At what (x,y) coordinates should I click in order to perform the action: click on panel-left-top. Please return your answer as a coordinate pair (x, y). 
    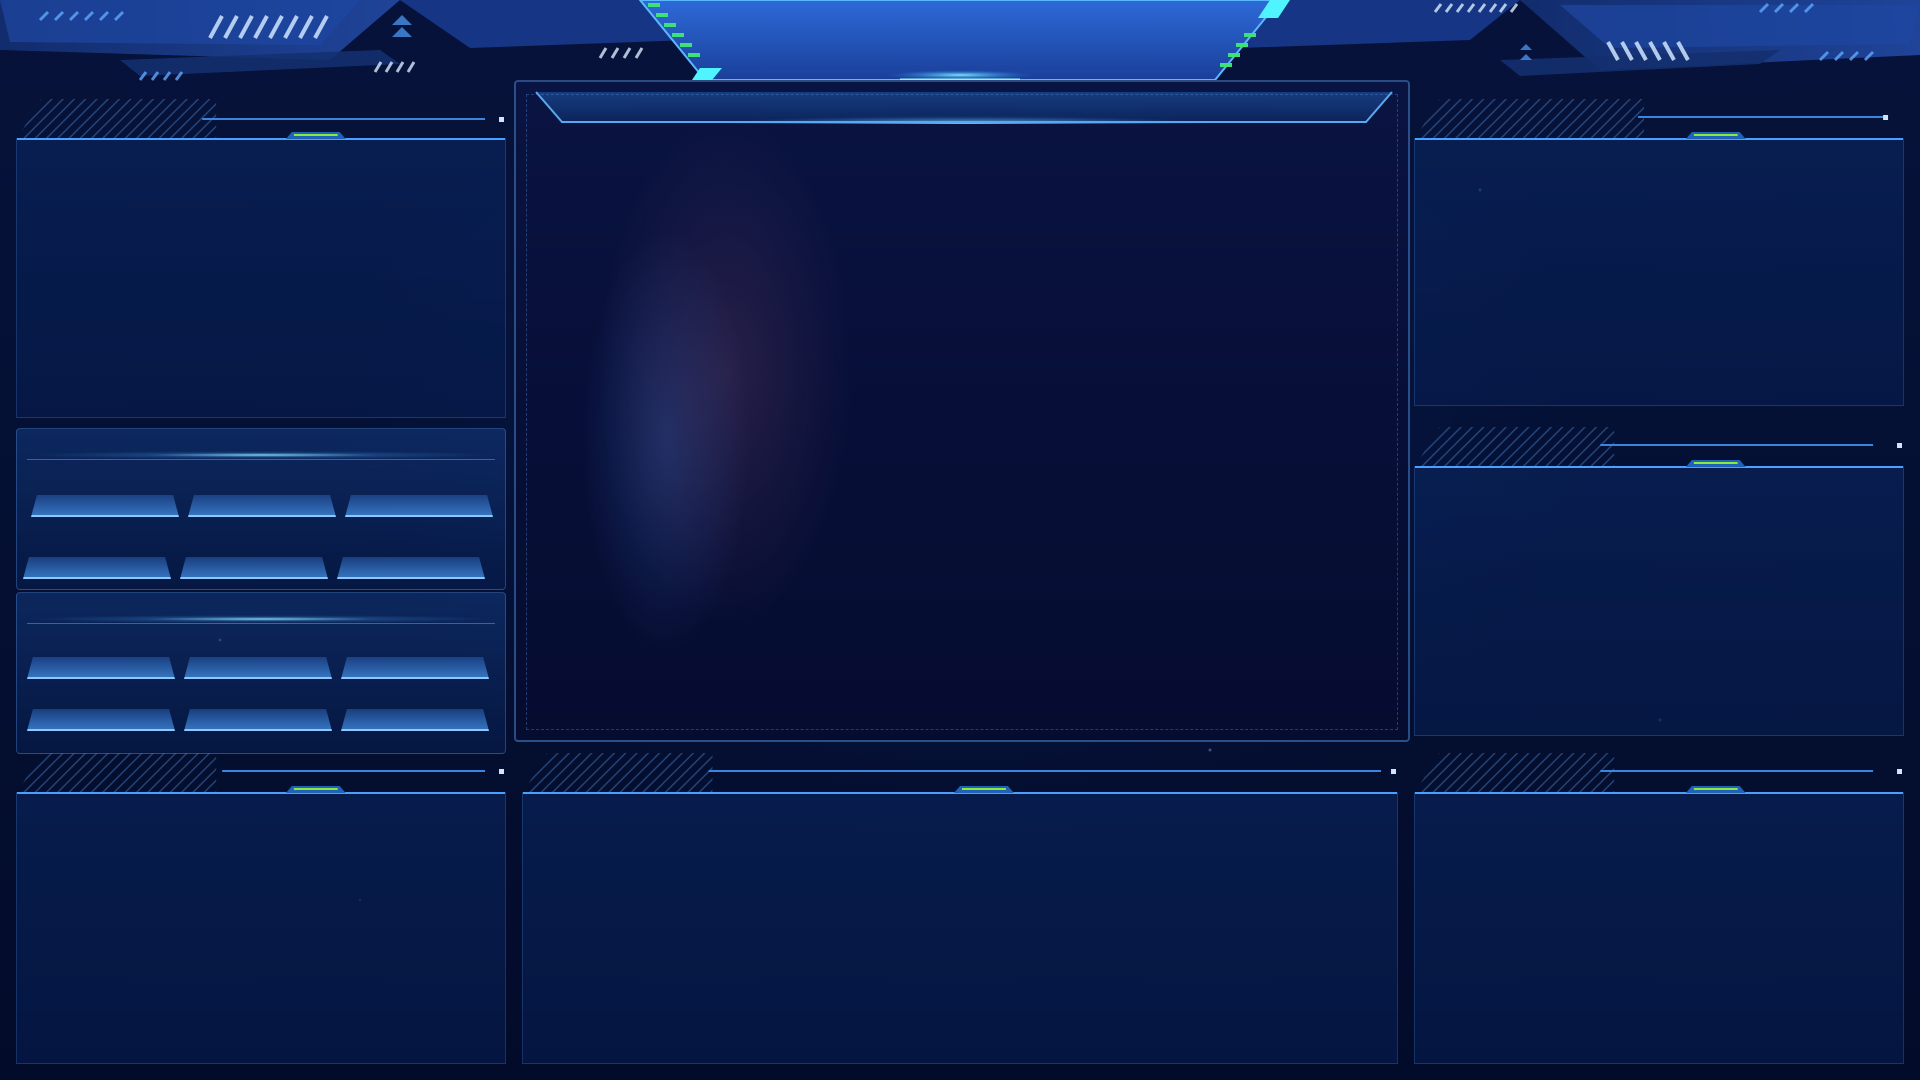
    Looking at the image, I should click on (261, 258).